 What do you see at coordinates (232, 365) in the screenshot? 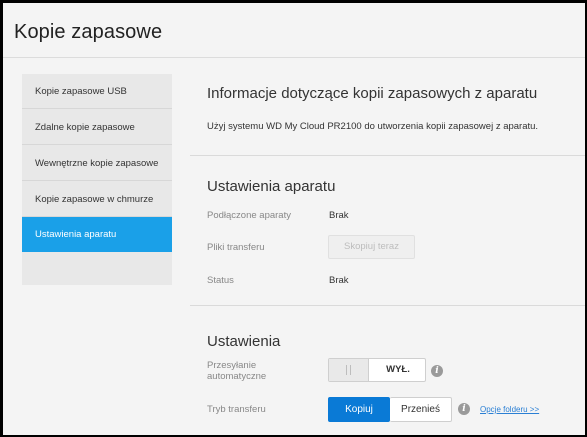
I see `auto-upload-label-line1: Przesyłanie` at bounding box center [232, 365].